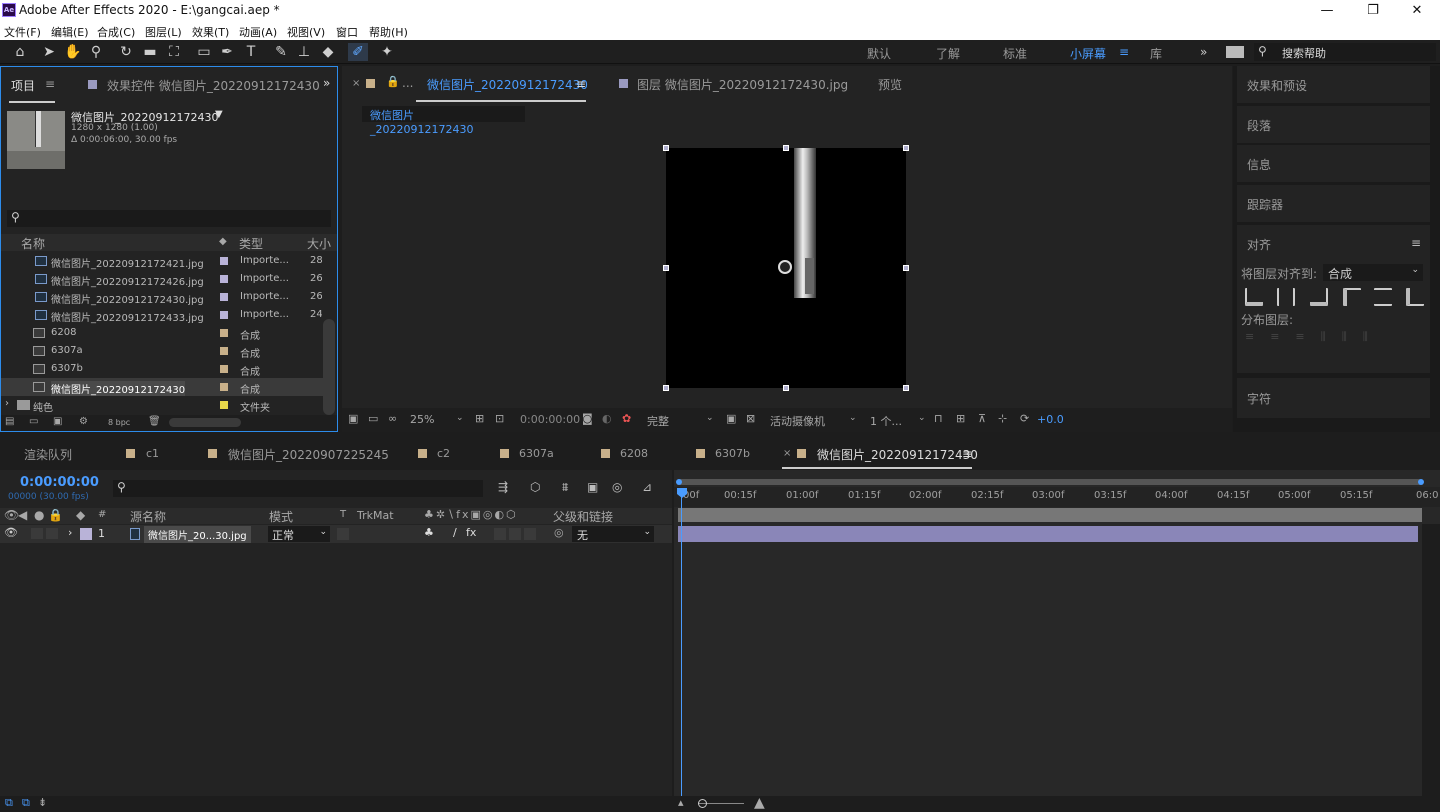  I want to click on tab-6208: 6208, so click(634, 453).